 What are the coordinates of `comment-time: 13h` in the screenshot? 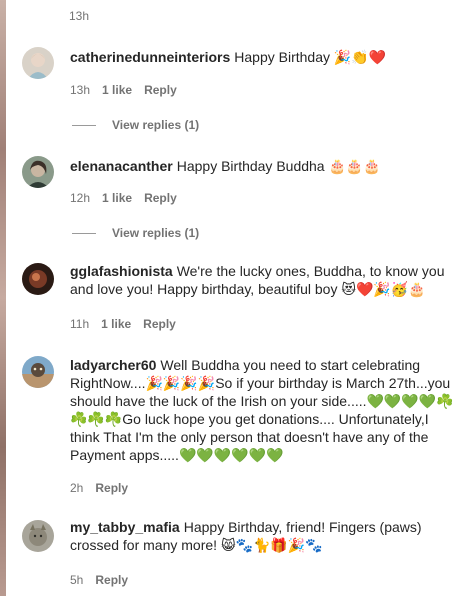 It's located at (80, 90).